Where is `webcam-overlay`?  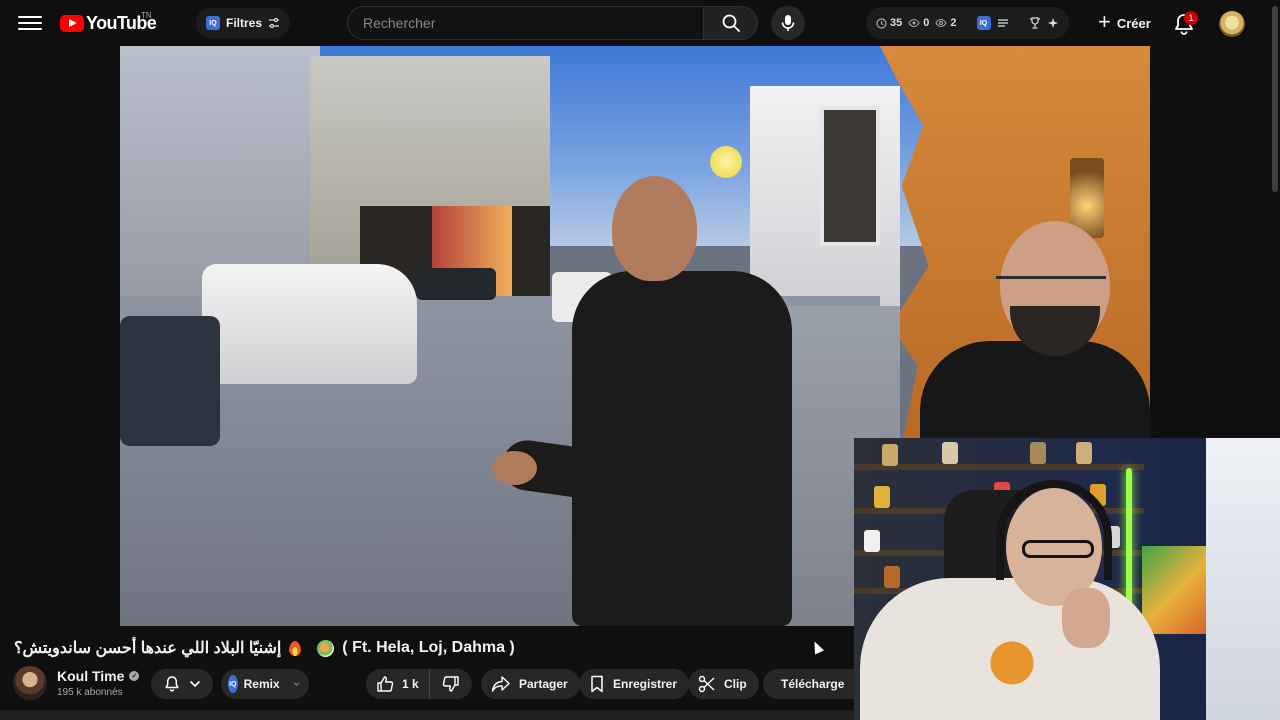
webcam-overlay is located at coordinates (1067, 579).